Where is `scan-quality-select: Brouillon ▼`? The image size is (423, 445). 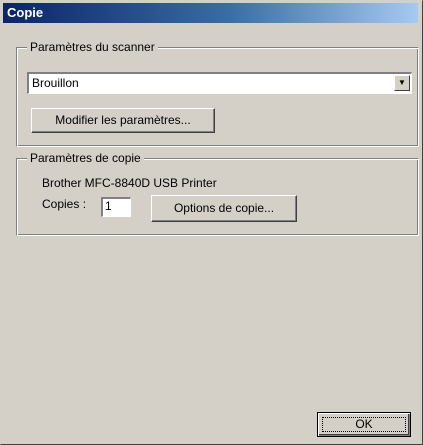
scan-quality-select: Brouillon ▼ is located at coordinates (219, 83).